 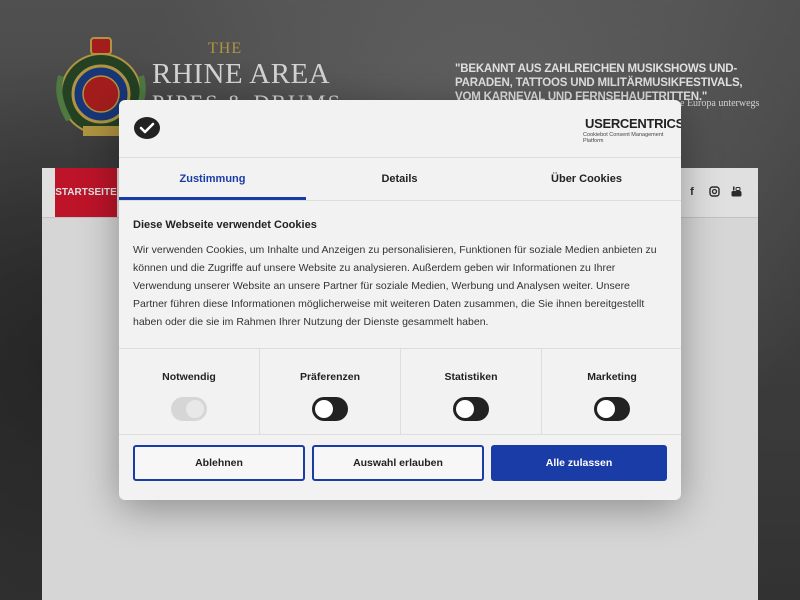 I want to click on dialog-tabs: Zustimmung Details Über Cookies, so click(x=400, y=179).